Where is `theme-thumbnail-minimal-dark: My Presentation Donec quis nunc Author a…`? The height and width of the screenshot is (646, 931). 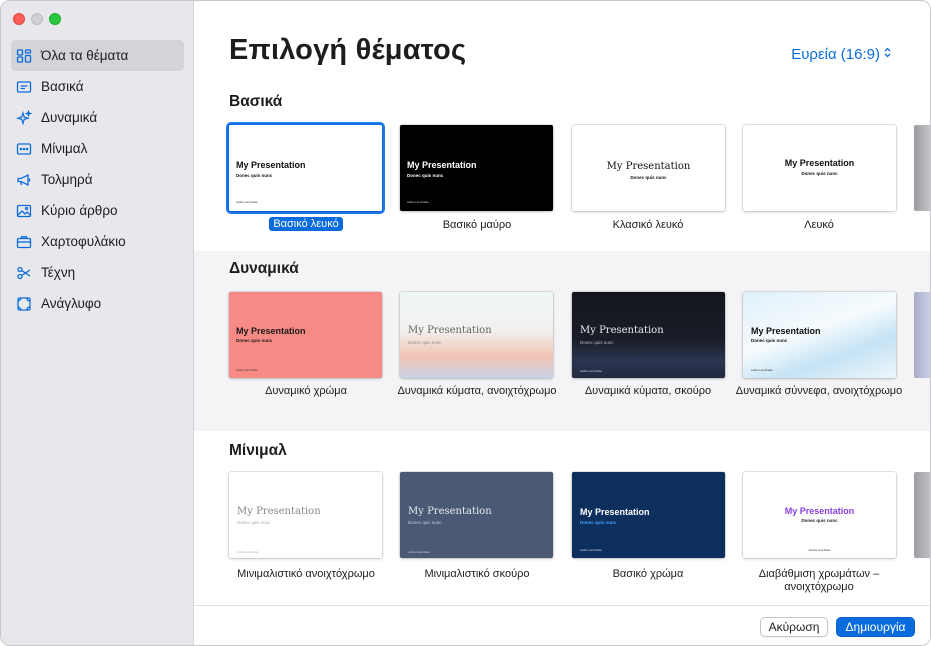 theme-thumbnail-minimal-dark: My Presentation Donec quis nunc Author a… is located at coordinates (476, 515).